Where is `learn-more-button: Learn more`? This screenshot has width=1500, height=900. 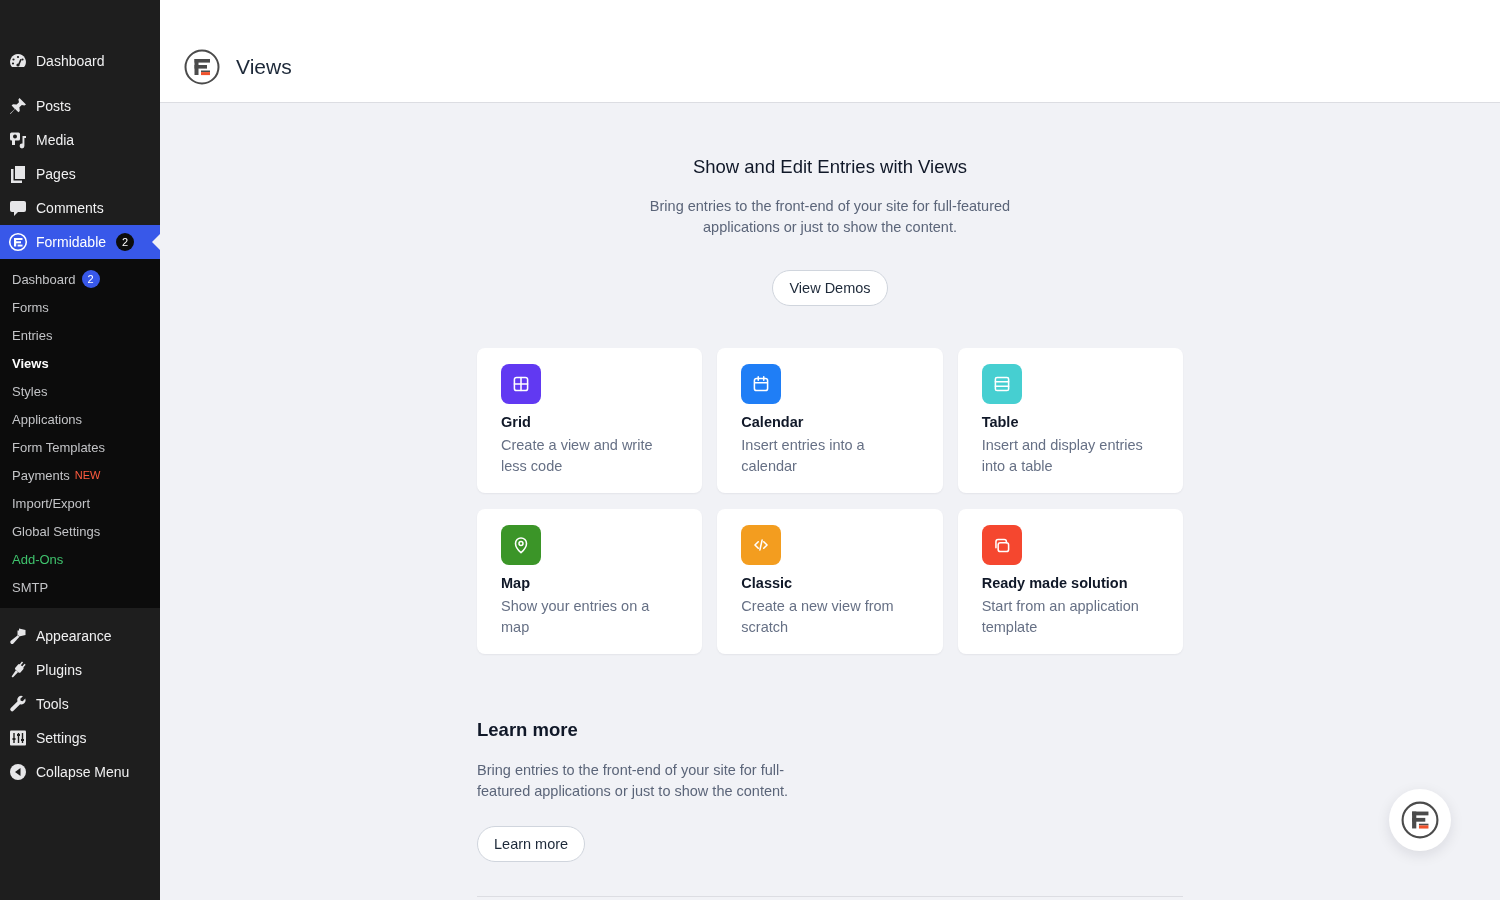
learn-more-button: Learn more is located at coordinates (531, 844).